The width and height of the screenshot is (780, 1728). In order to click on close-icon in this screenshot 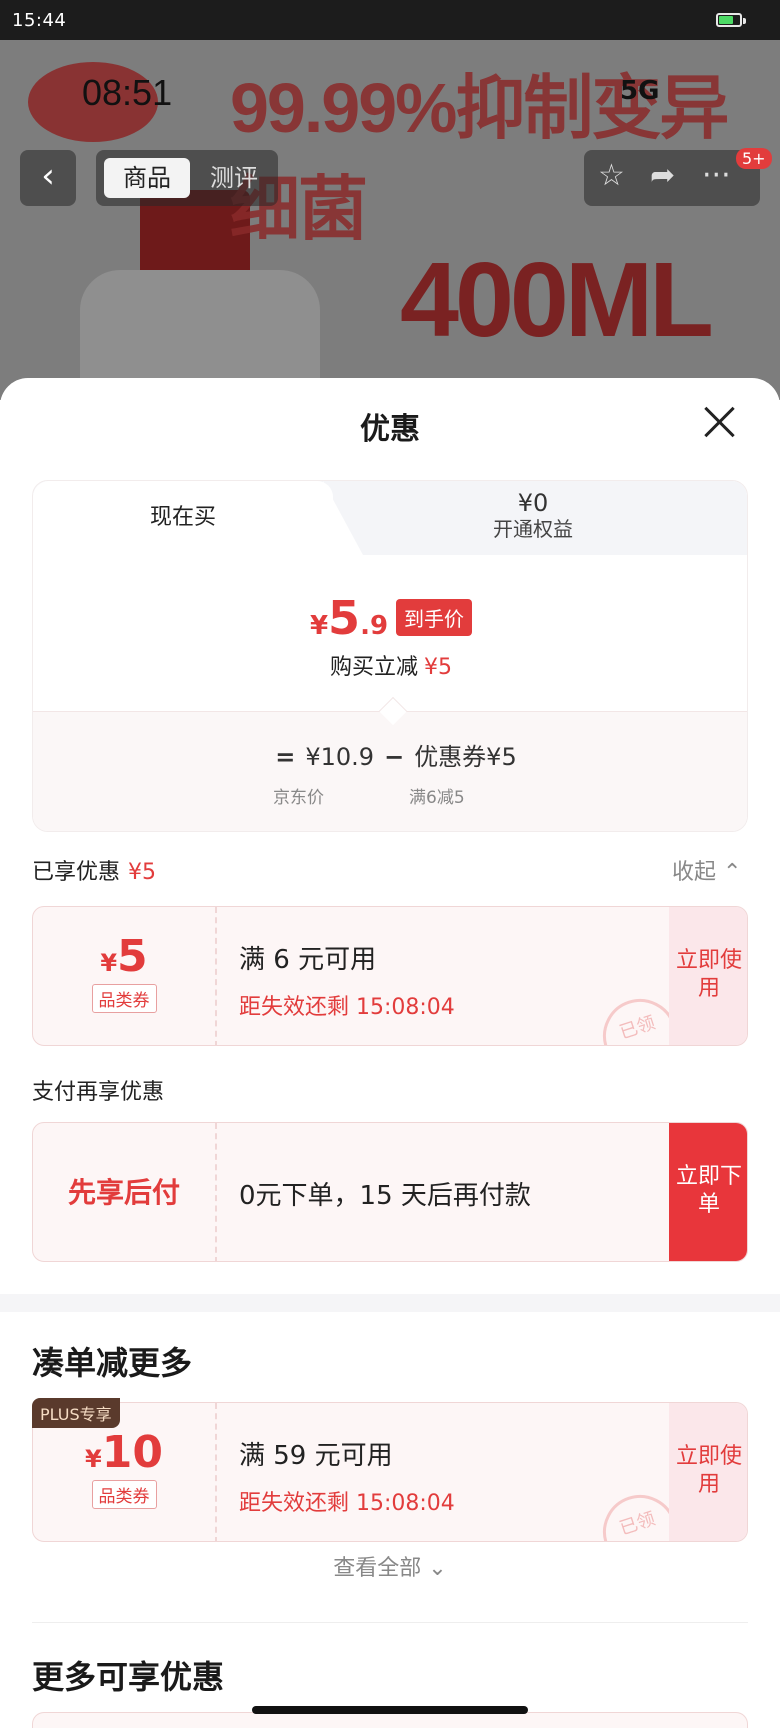, I will do `click(720, 422)`.